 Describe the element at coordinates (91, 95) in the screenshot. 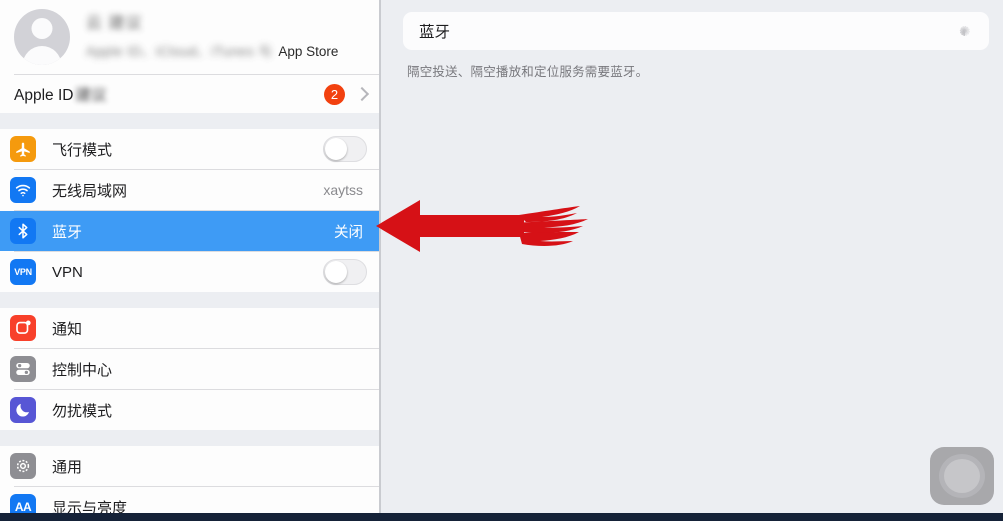

I see `apple-id-label-blurred: 建议` at that location.